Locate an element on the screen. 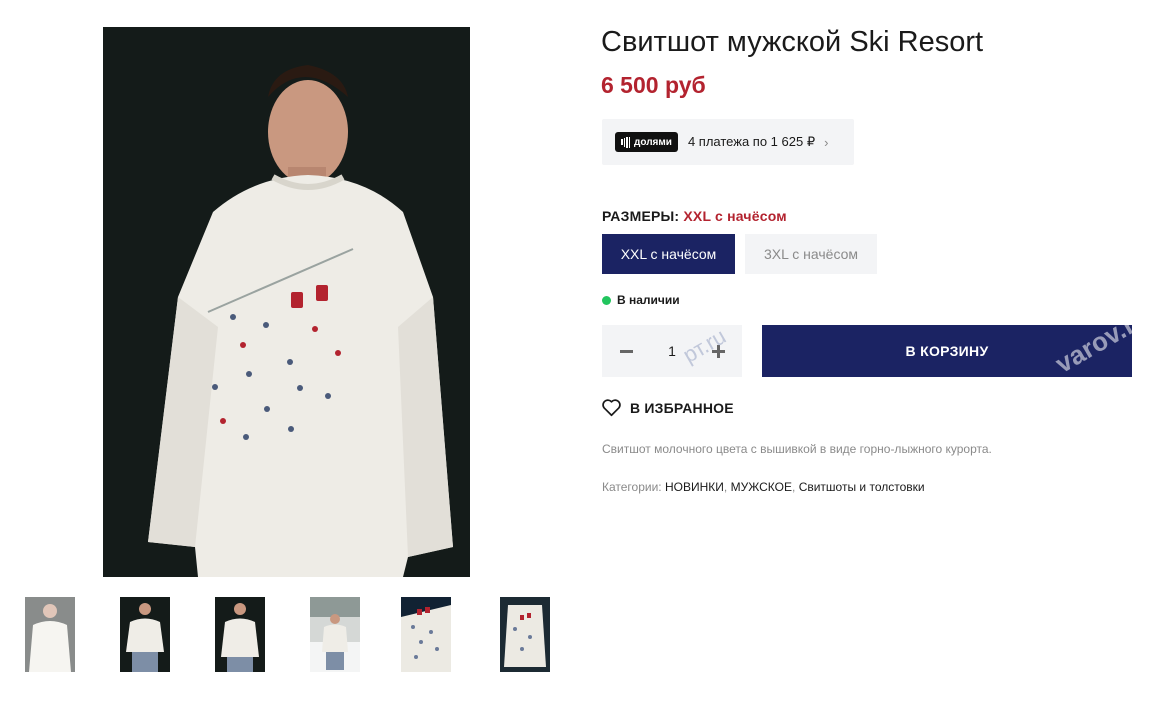 Image resolution: width=1161 pixels, height=702 pixels. installment-offer: долями 4 платежа по 1 625 ₽ › is located at coordinates (728, 142).